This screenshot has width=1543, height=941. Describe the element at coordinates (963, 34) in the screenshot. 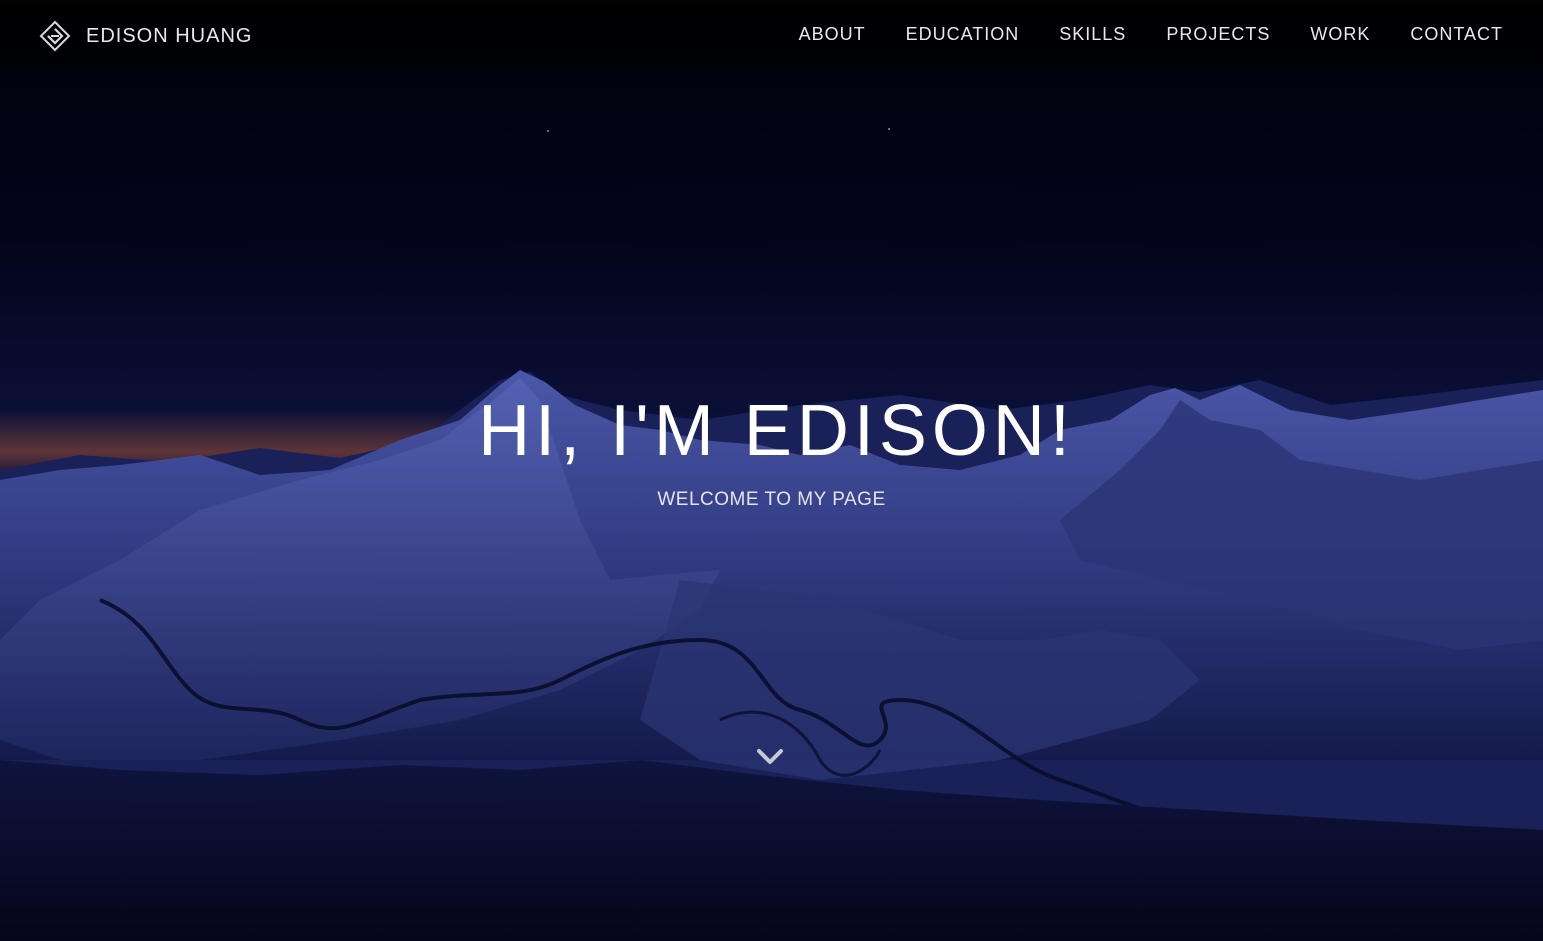

I see `nav-item-education: EDUCATION` at that location.